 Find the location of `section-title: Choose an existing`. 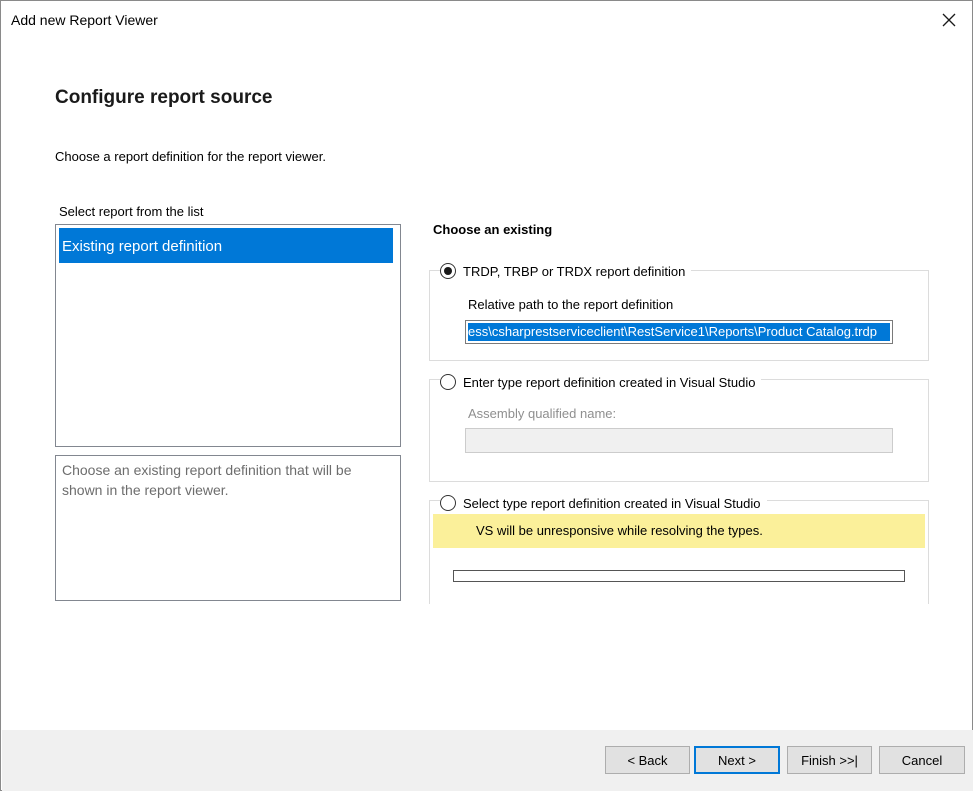

section-title: Choose an existing is located at coordinates (493, 229).